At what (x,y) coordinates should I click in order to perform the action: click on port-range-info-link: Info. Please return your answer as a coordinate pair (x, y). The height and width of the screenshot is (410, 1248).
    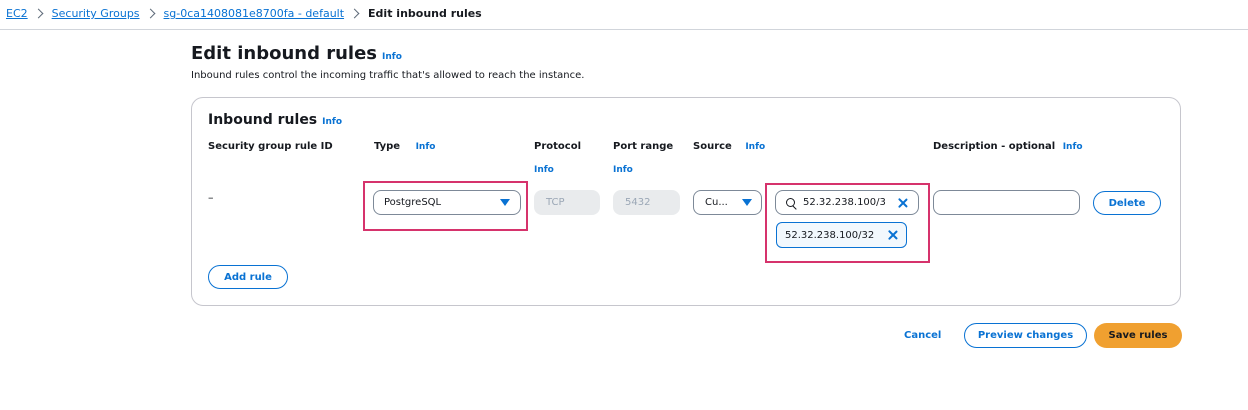
    Looking at the image, I should click on (623, 170).